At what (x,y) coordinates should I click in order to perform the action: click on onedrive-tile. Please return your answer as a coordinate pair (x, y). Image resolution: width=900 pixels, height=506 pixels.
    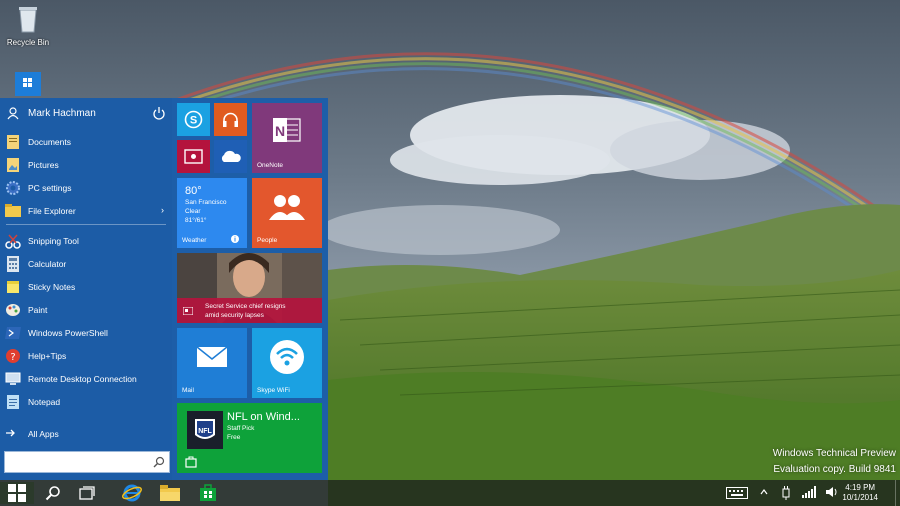
    Looking at the image, I should click on (230, 156).